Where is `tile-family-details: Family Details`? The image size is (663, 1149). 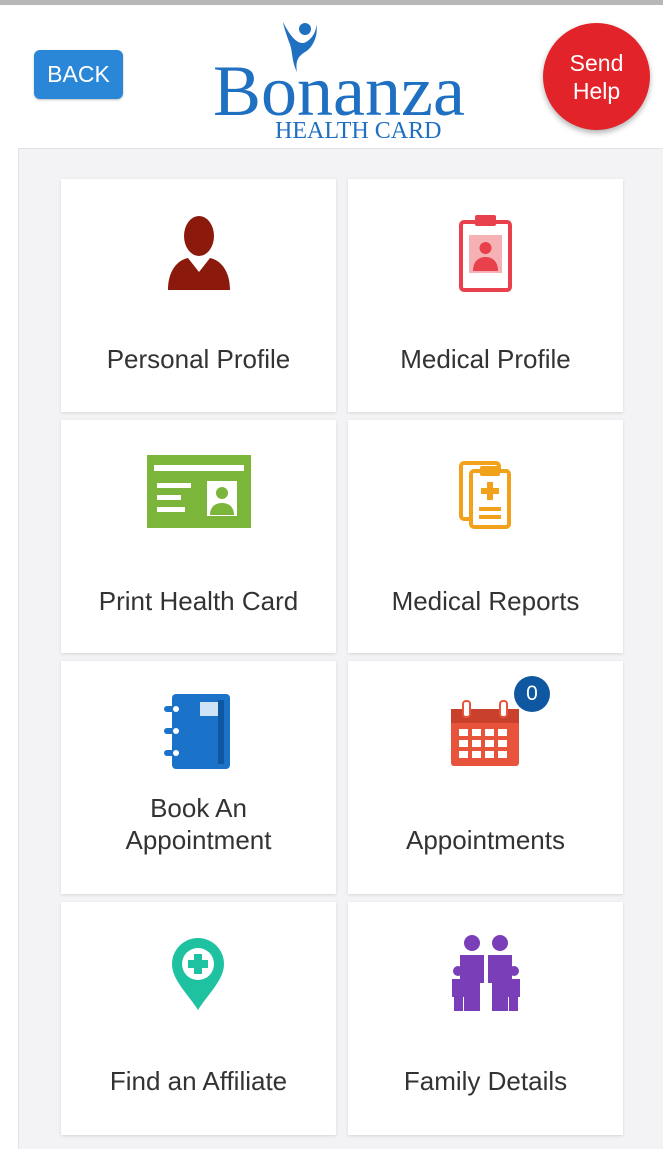 tile-family-details: Family Details is located at coordinates (485, 1018).